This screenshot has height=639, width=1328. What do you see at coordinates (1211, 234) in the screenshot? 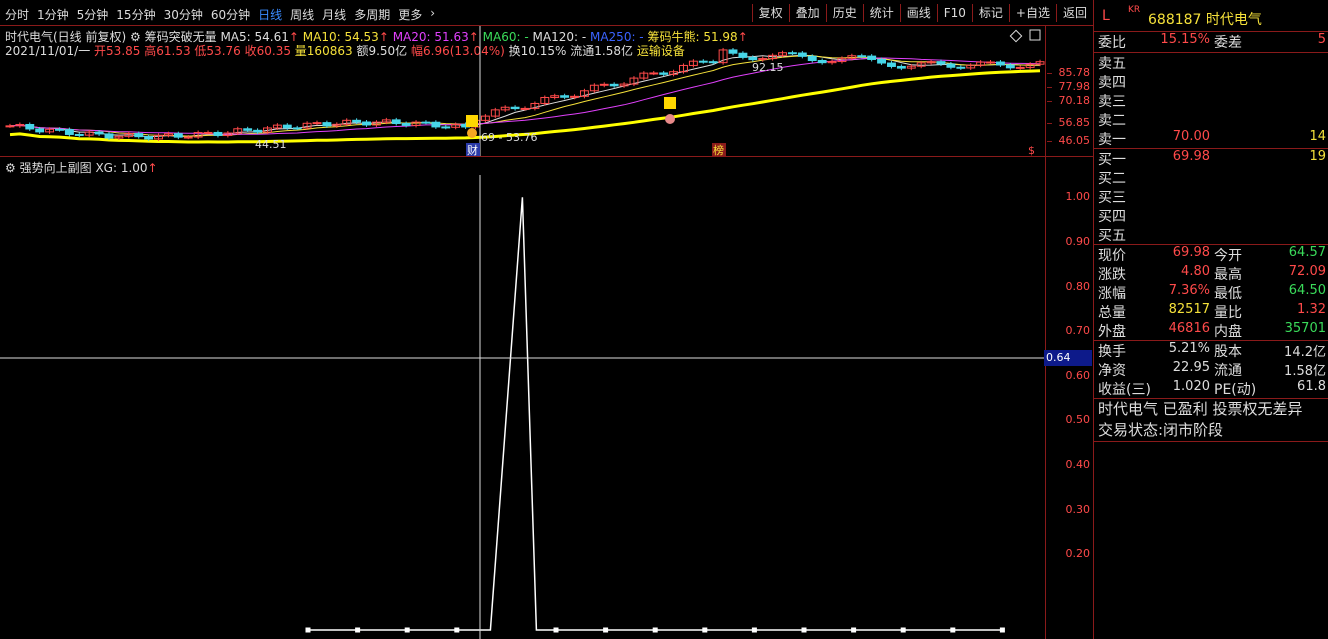
I see `order-level: 买五` at bounding box center [1211, 234].